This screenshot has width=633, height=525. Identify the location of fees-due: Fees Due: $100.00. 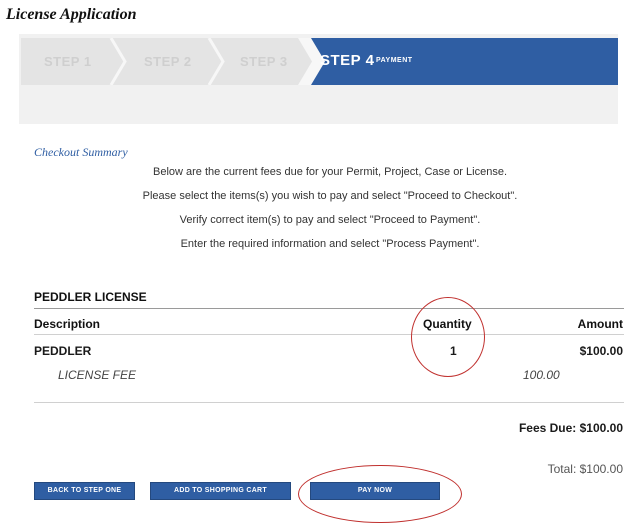
(570, 428).